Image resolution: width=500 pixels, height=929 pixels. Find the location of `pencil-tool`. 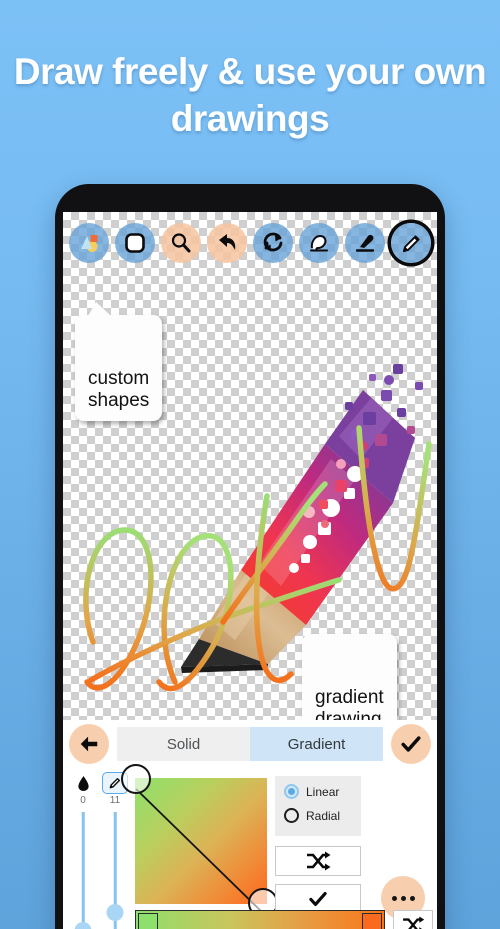

pencil-tool is located at coordinates (411, 243).